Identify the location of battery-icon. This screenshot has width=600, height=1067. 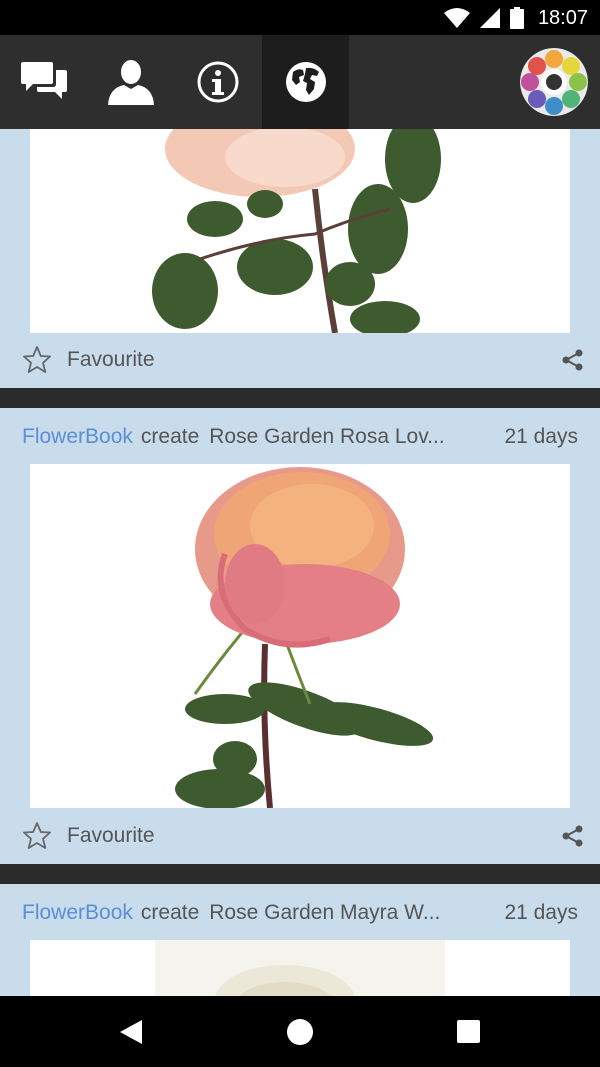
(516, 18).